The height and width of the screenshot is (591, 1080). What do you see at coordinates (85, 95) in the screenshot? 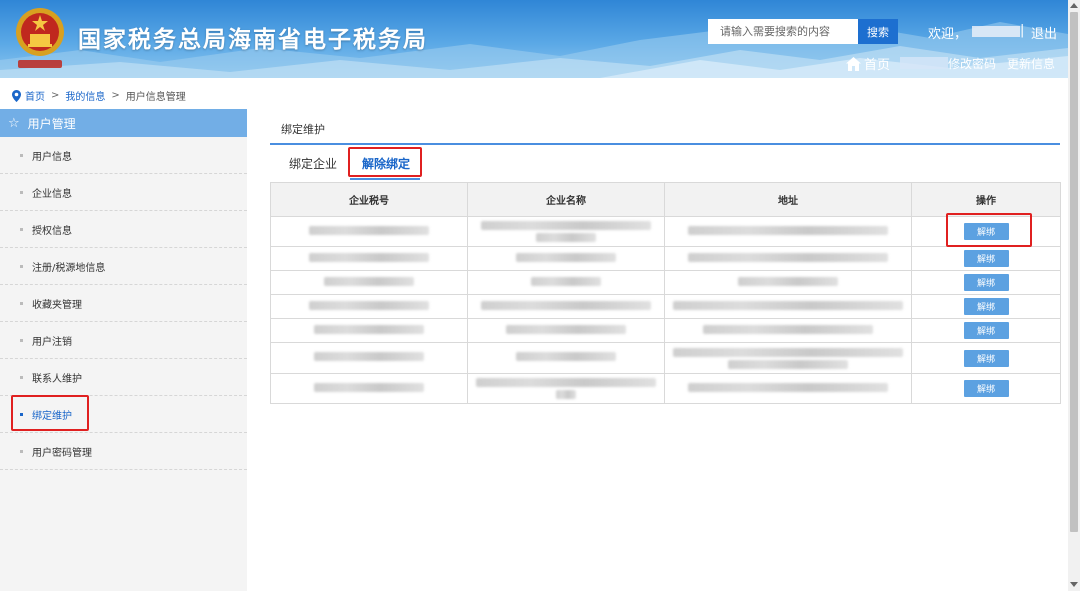
I see `breadcrumb-my-info: 我的信息` at bounding box center [85, 95].